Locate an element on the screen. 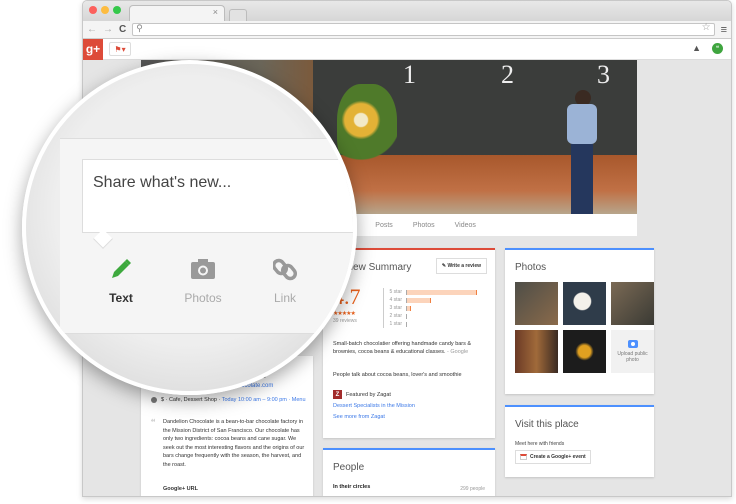 The height and width of the screenshot is (504, 736). zagat-logo: Z is located at coordinates (337, 394).